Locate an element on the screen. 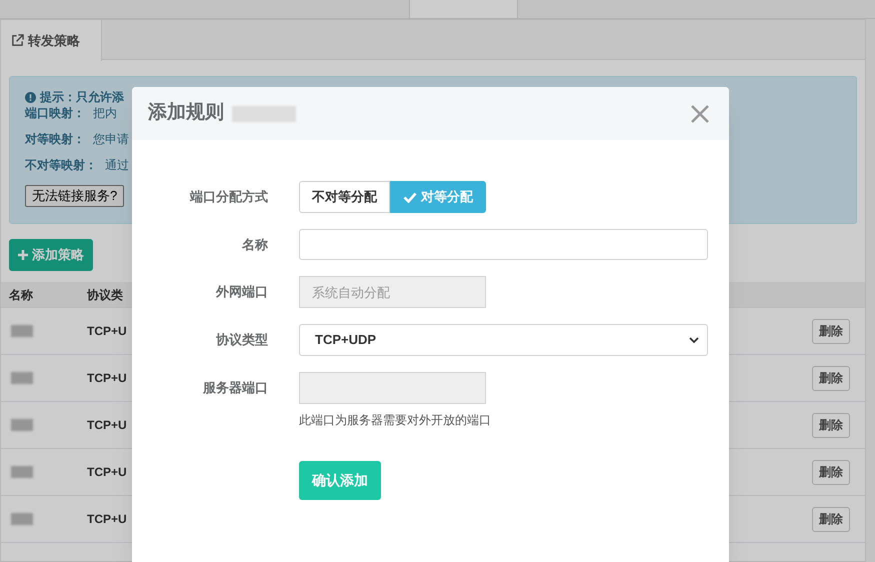 This screenshot has height=562, width=875. field-label: 端口分配方式 is located at coordinates (228, 197).